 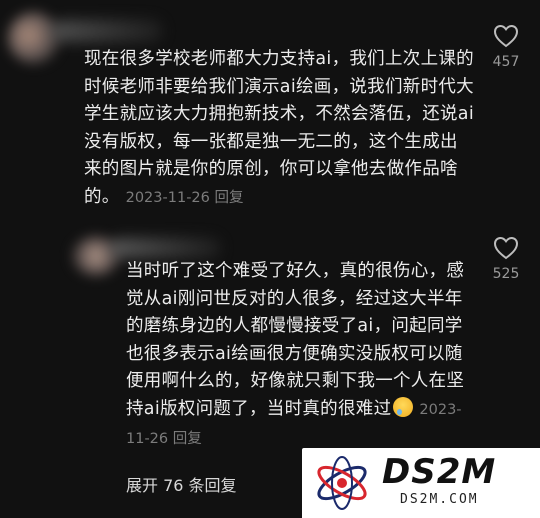 What do you see at coordinates (167, 197) in the screenshot?
I see `comment-1-date: 2023-11-26` at bounding box center [167, 197].